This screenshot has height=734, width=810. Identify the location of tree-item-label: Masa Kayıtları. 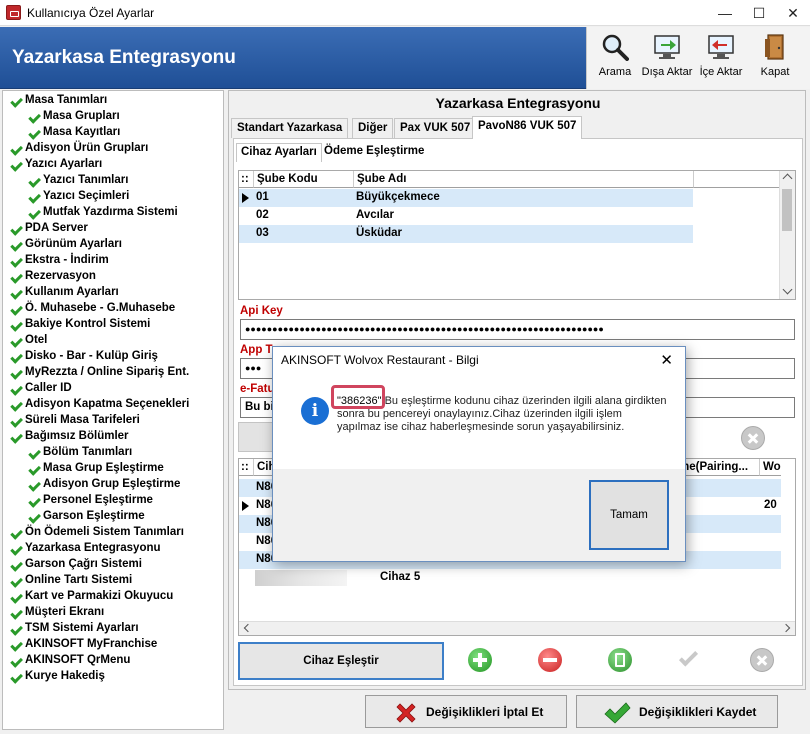
(82, 132).